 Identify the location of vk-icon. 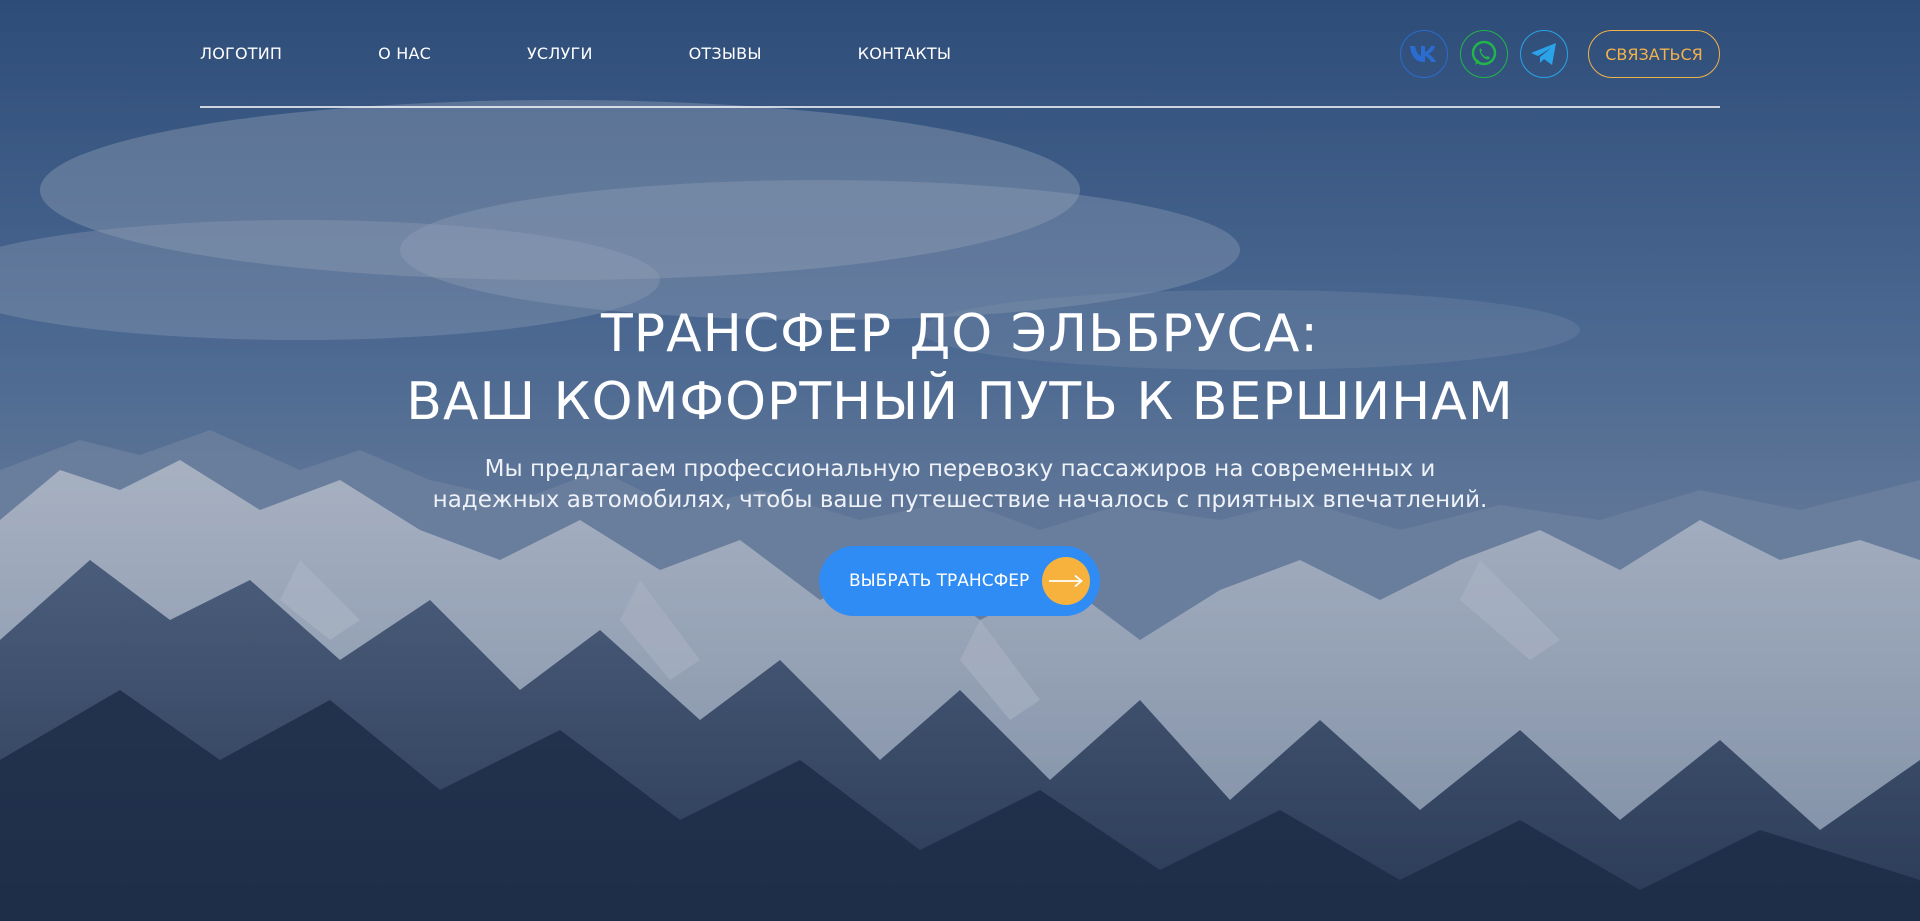
(1423, 54).